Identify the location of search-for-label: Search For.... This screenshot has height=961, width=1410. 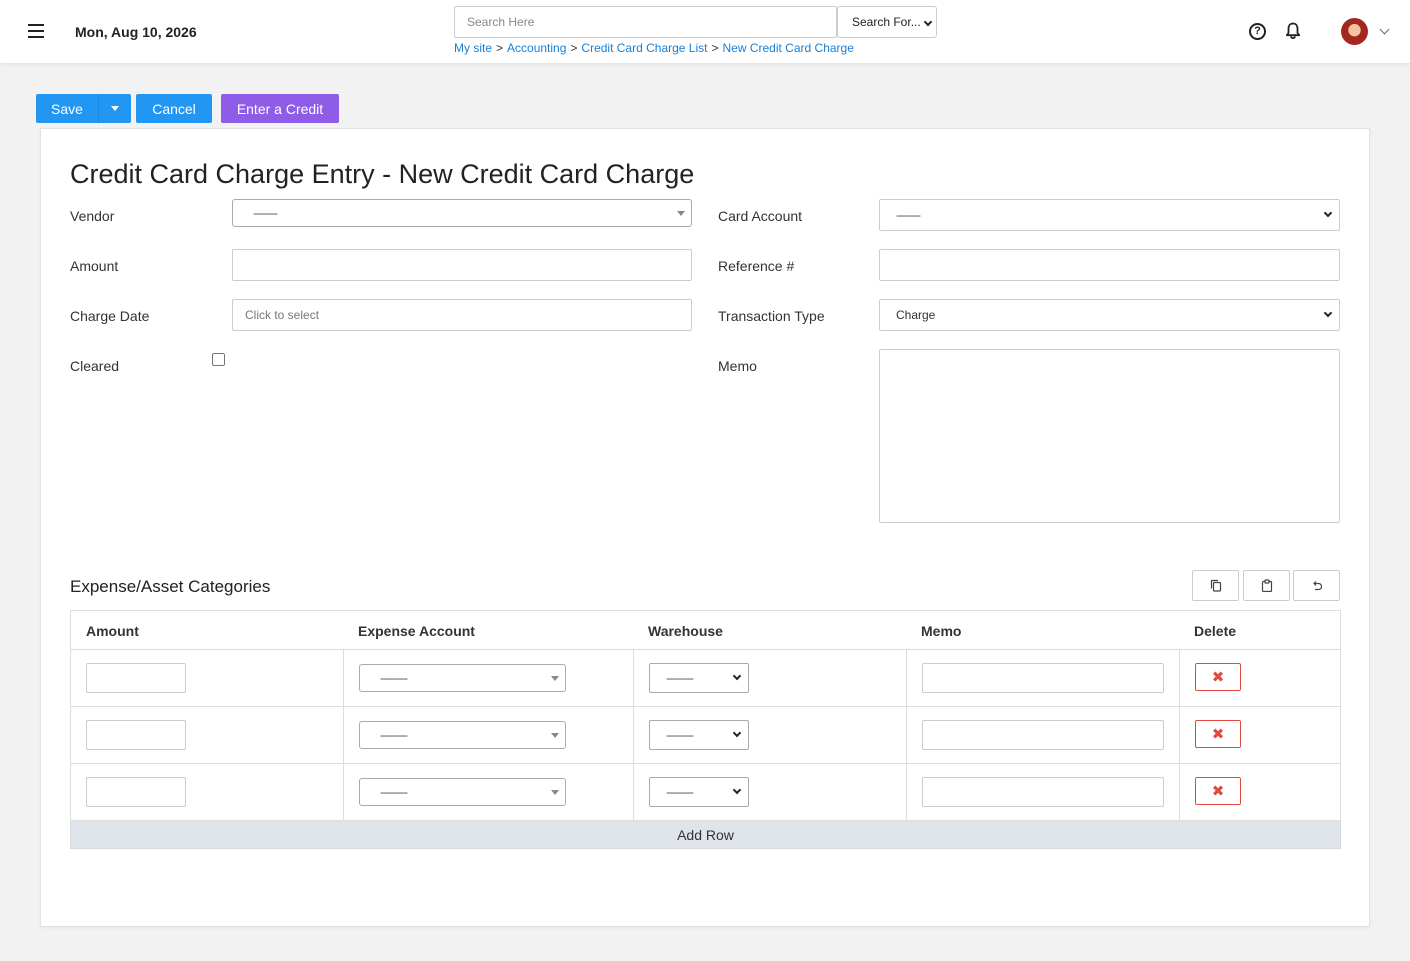
(886, 22).